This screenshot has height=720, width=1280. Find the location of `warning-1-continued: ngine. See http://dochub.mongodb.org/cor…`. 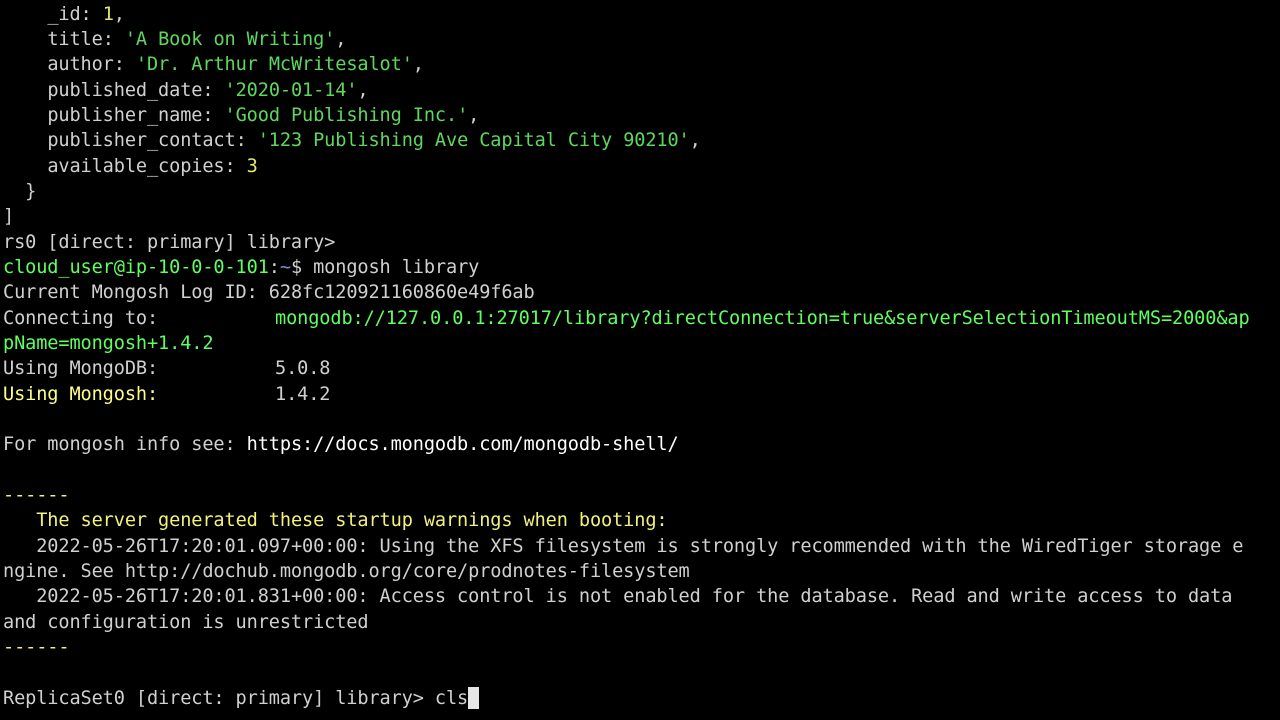

warning-1-continued: ngine. See http://dochub.mongodb.org/cor… is located at coordinates (346, 571).